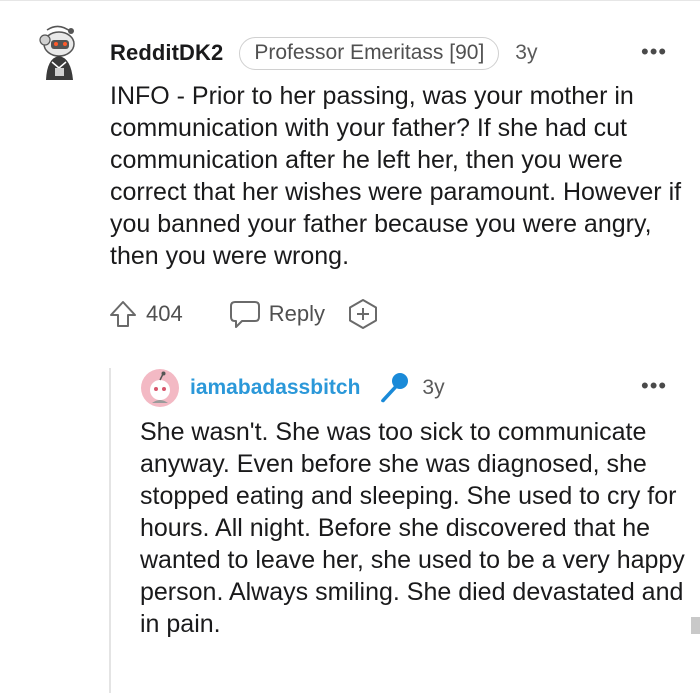 Image resolution: width=700 pixels, height=693 pixels. Describe the element at coordinates (110, 530) in the screenshot. I see `thread-line` at that location.